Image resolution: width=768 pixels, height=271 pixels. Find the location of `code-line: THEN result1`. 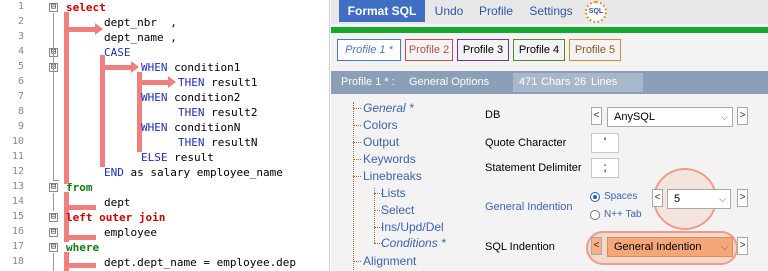

code-line: THEN result1 is located at coordinates (217, 82).